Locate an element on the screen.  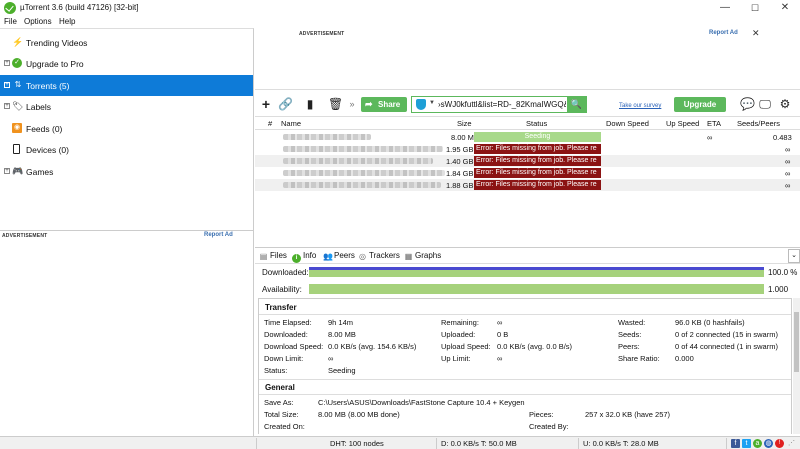
row-size: 1.95 GB is located at coordinates (460, 149).